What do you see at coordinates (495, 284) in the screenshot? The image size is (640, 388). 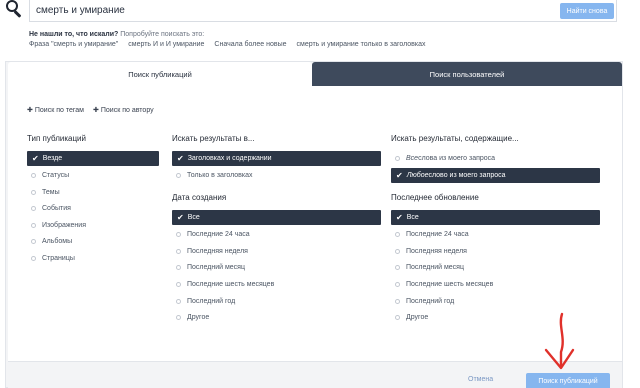 I see `updated-option-six-months: Последние шесть месяцев` at bounding box center [495, 284].